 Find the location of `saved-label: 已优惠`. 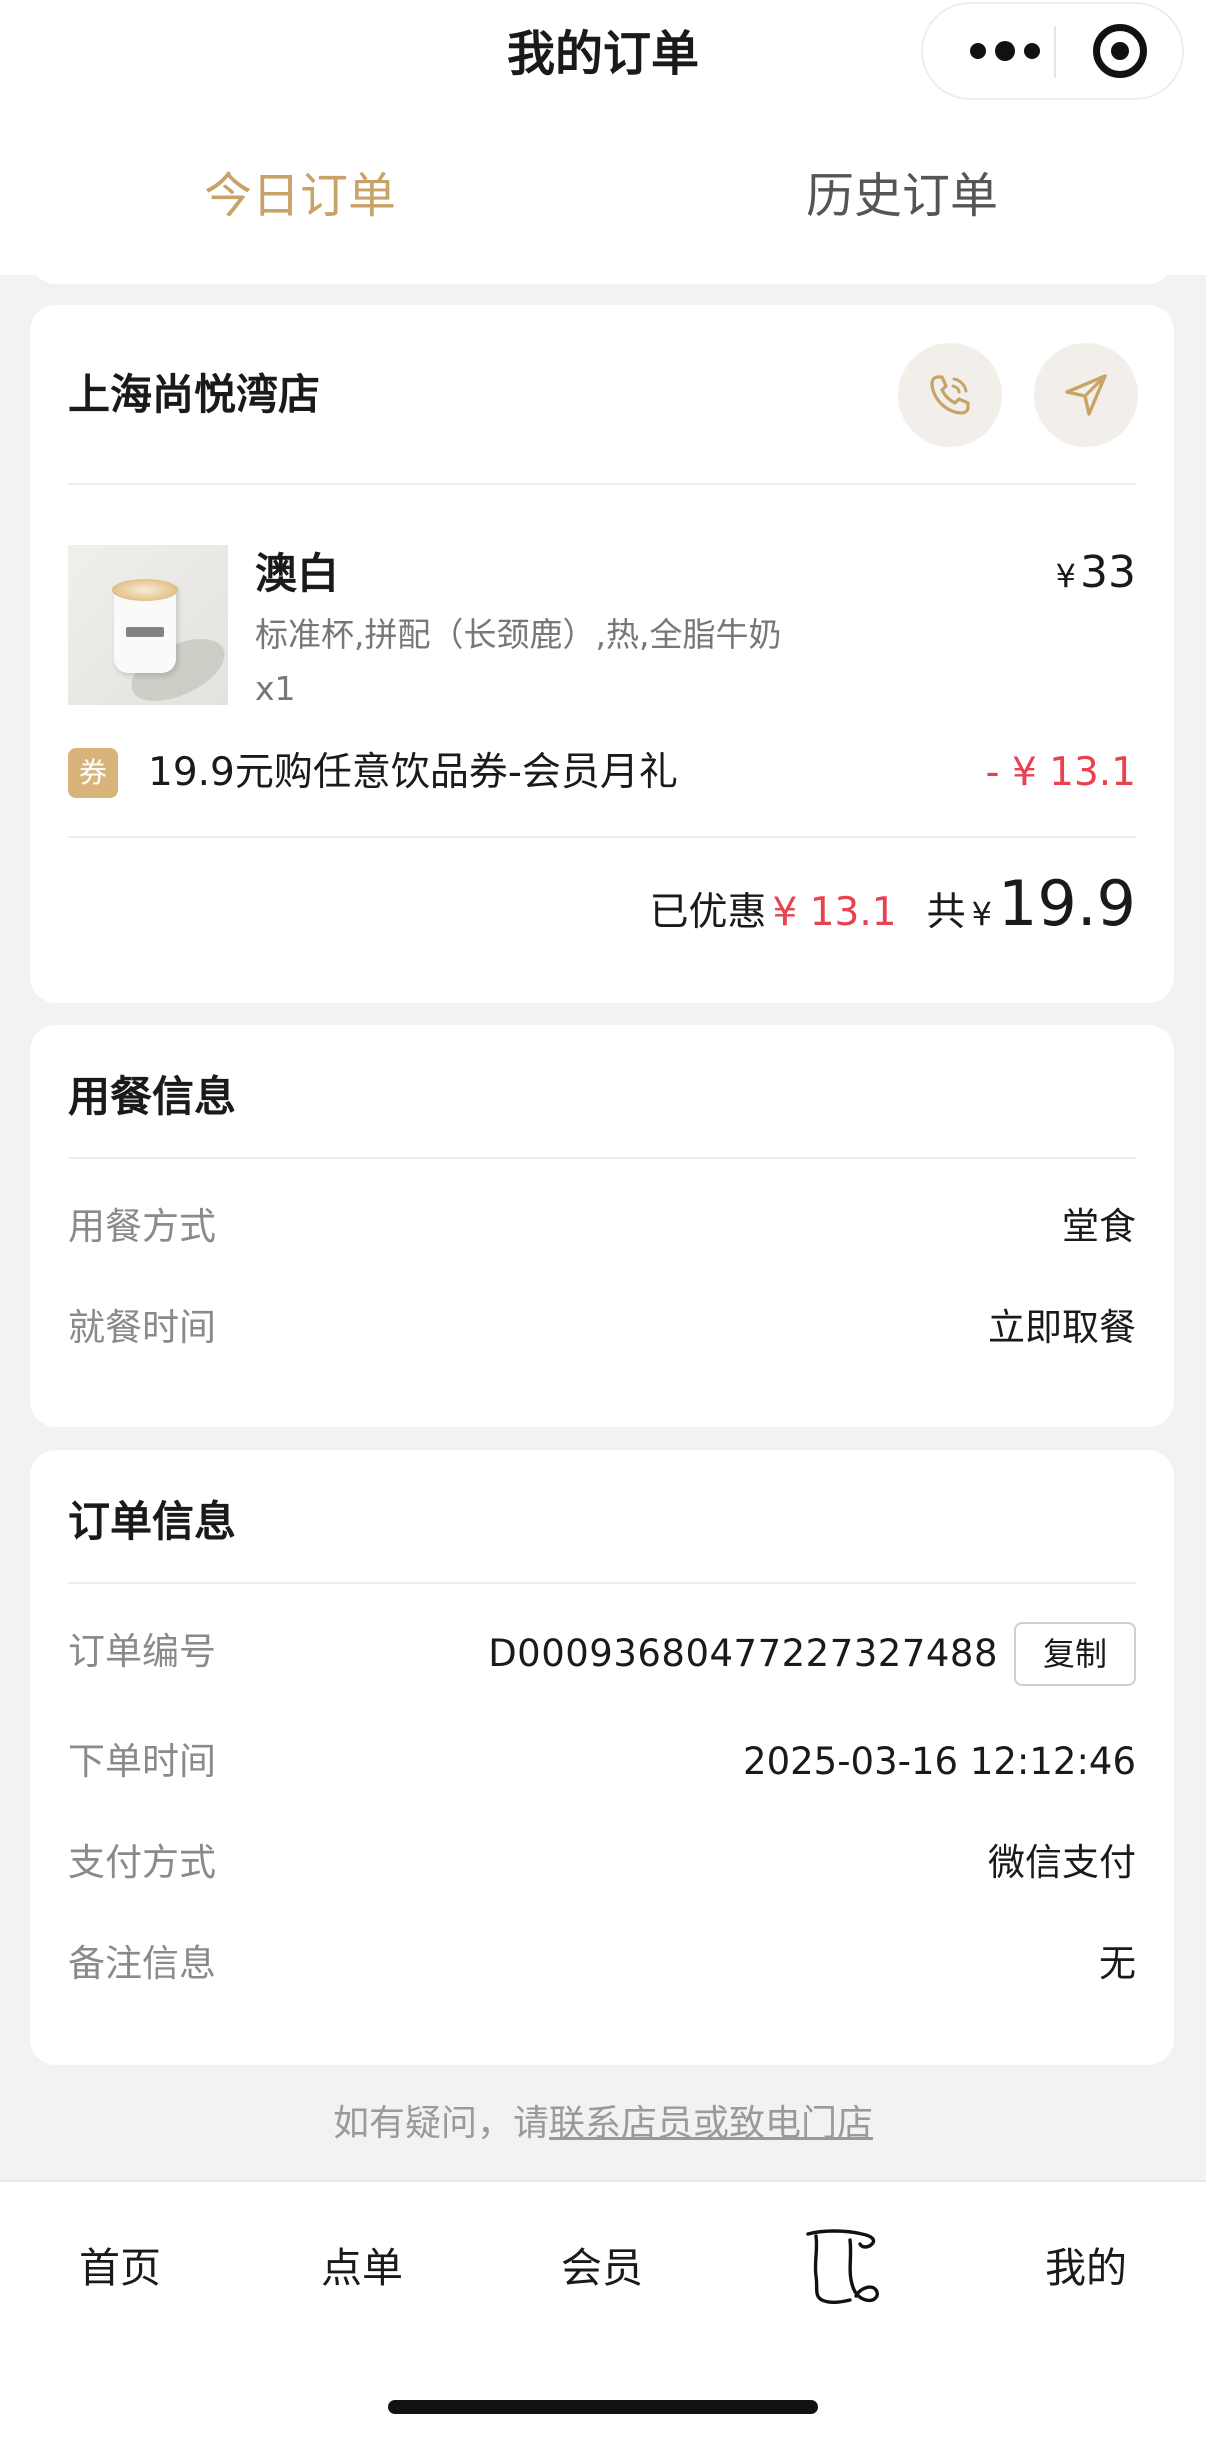

saved-label: 已优惠 is located at coordinates (708, 912).